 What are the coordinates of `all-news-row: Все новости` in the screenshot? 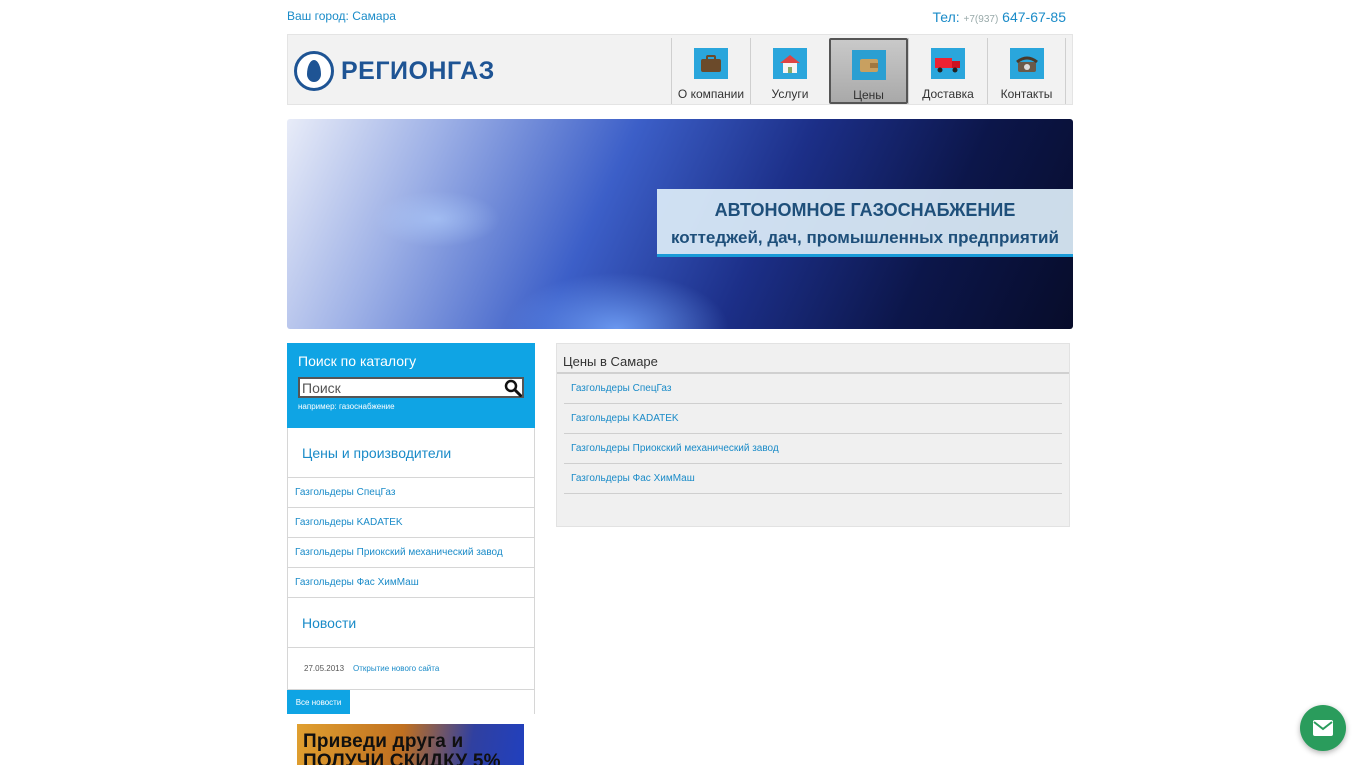 It's located at (410, 702).